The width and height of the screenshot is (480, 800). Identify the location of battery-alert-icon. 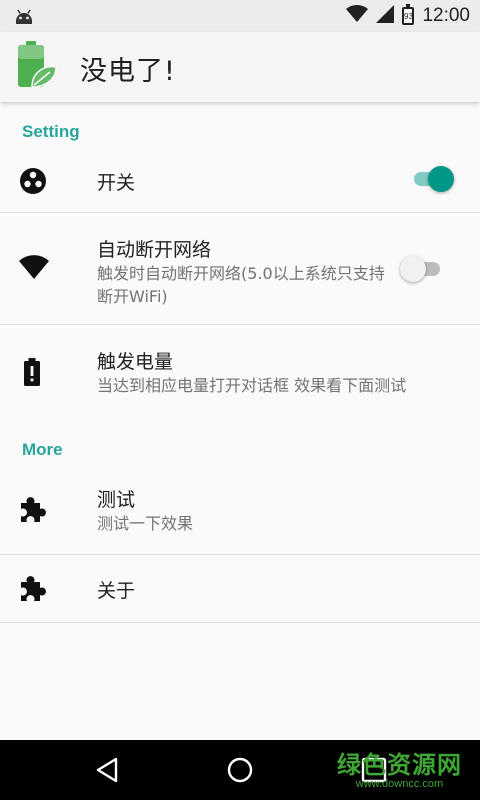
(32, 374).